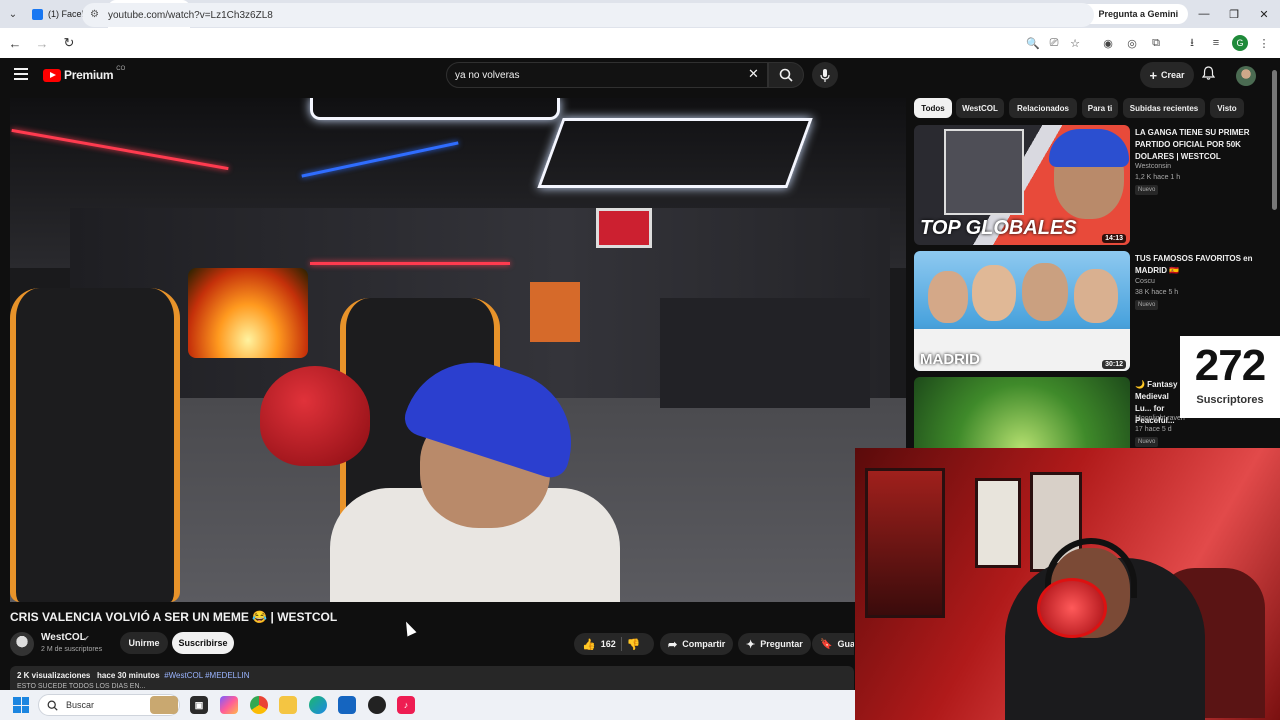  I want to click on like-count: 162, so click(608, 644).